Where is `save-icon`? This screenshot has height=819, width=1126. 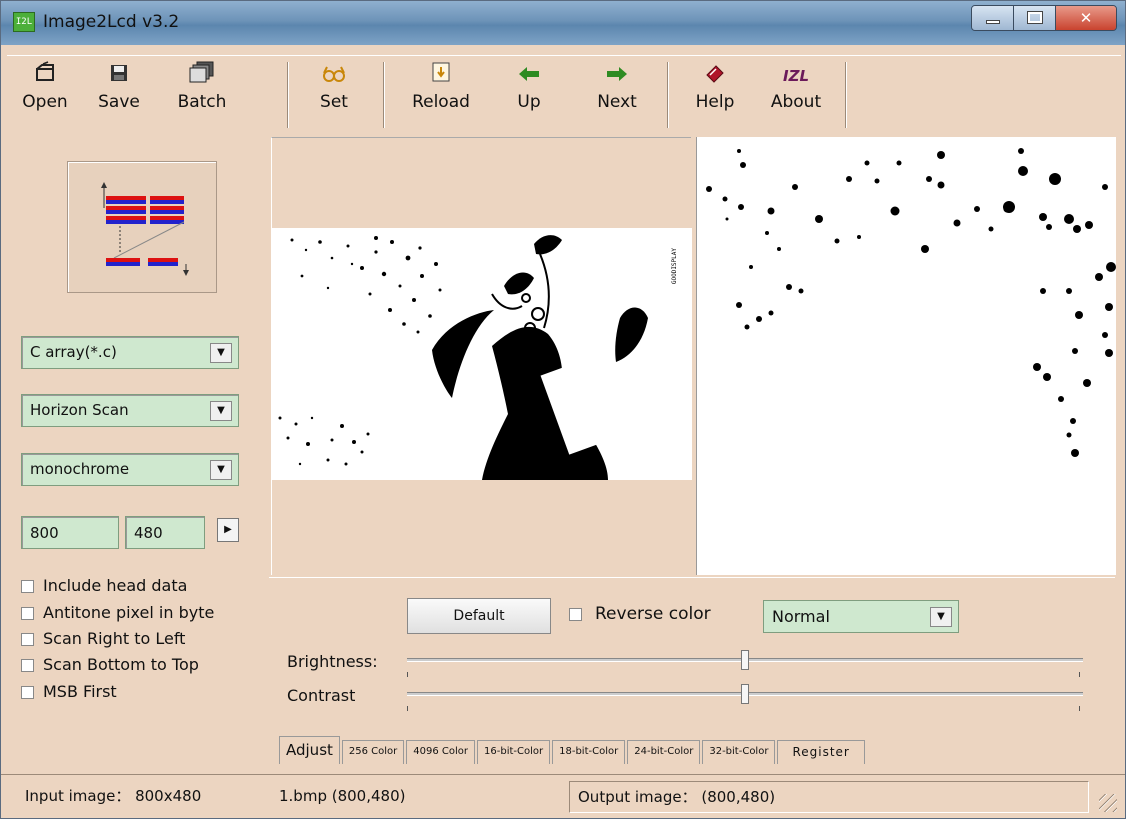 save-icon is located at coordinates (119, 76).